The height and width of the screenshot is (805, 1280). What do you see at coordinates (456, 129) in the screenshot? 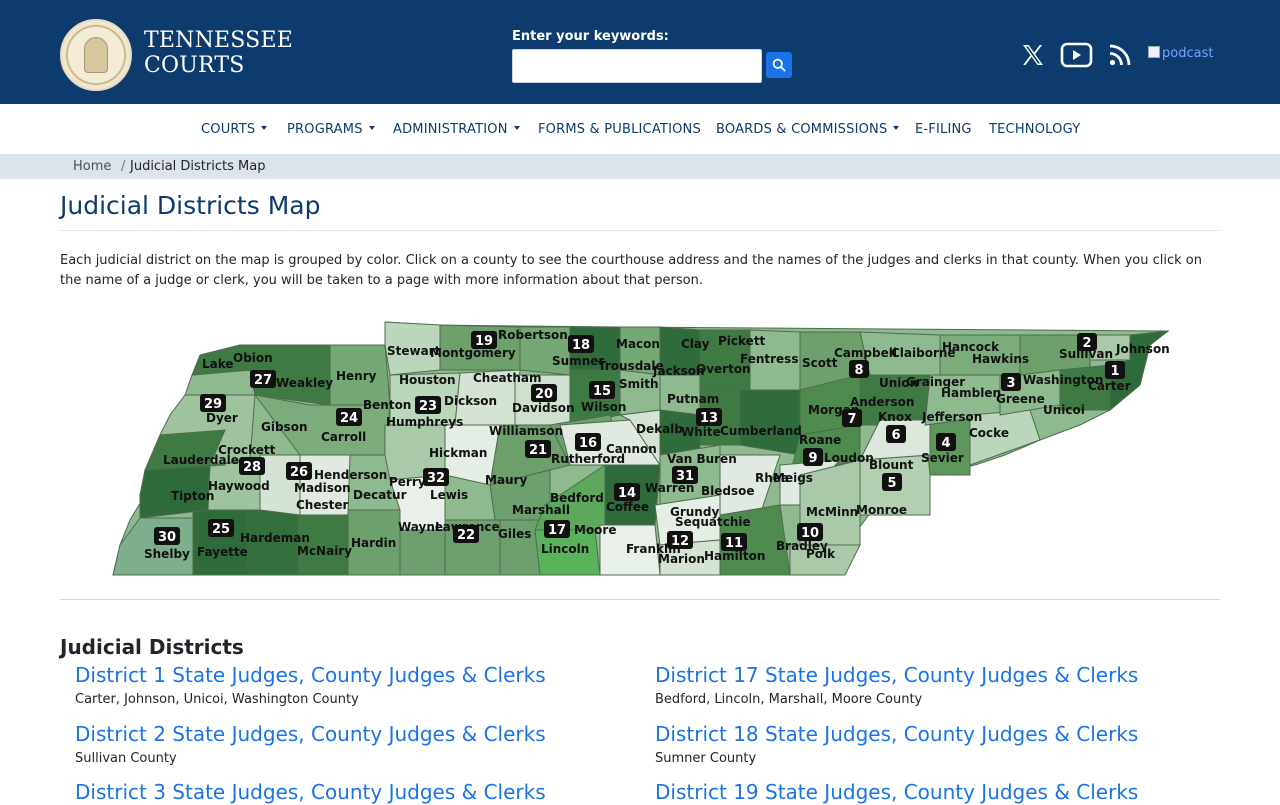
I see `nav-administration: ADMINISTRATION` at bounding box center [456, 129].